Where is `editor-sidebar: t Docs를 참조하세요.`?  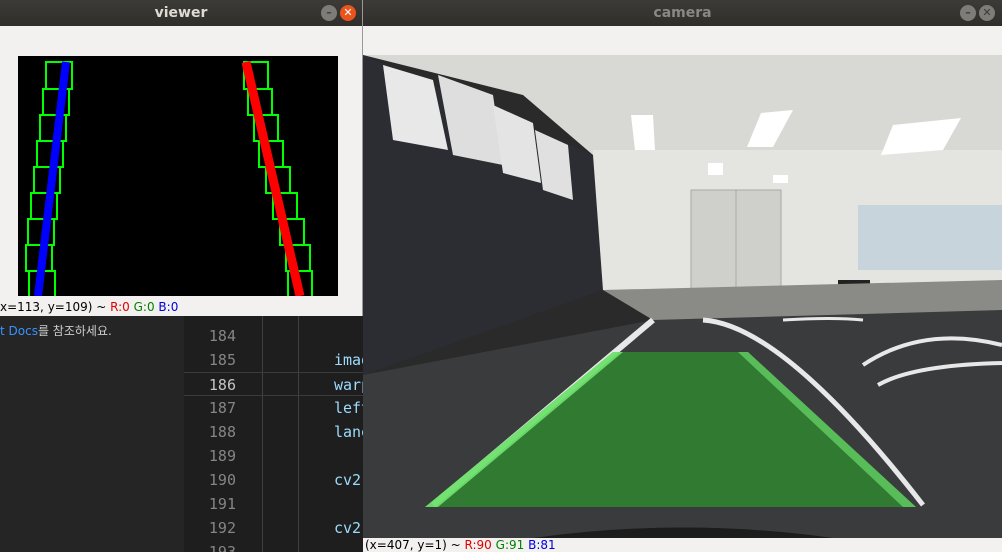 editor-sidebar: t Docs를 참조하세요. is located at coordinates (92, 426).